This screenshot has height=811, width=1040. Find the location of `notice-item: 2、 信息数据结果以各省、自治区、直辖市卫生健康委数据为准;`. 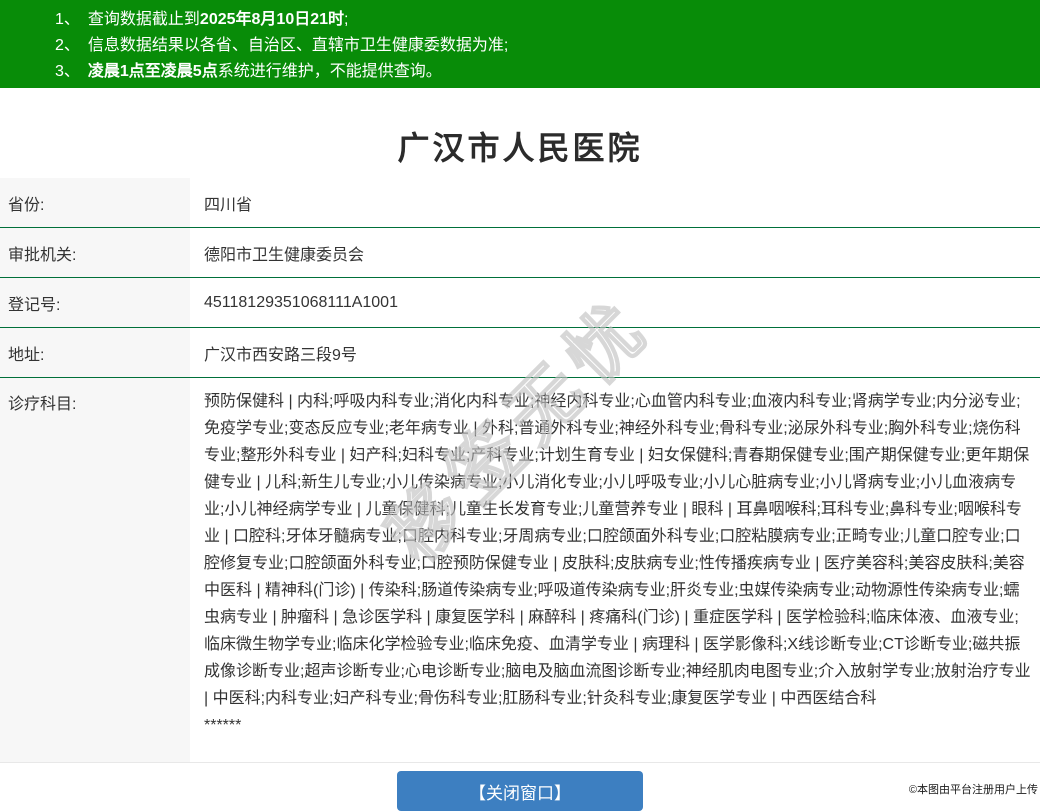

notice-item: 2、 信息数据结果以各省、自治区、直辖市卫生健康委数据为准; is located at coordinates (542, 46).